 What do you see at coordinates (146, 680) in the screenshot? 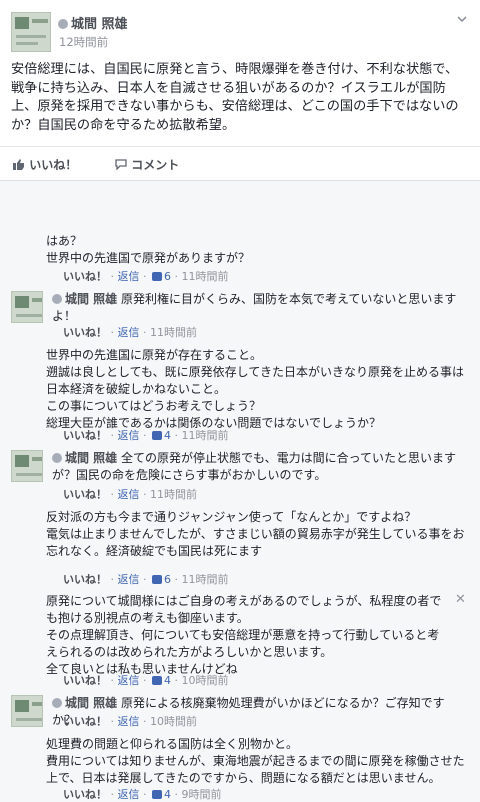
I see `comment-meta: いいね！ · 返信 · 4 · 10時間前` at bounding box center [146, 680].